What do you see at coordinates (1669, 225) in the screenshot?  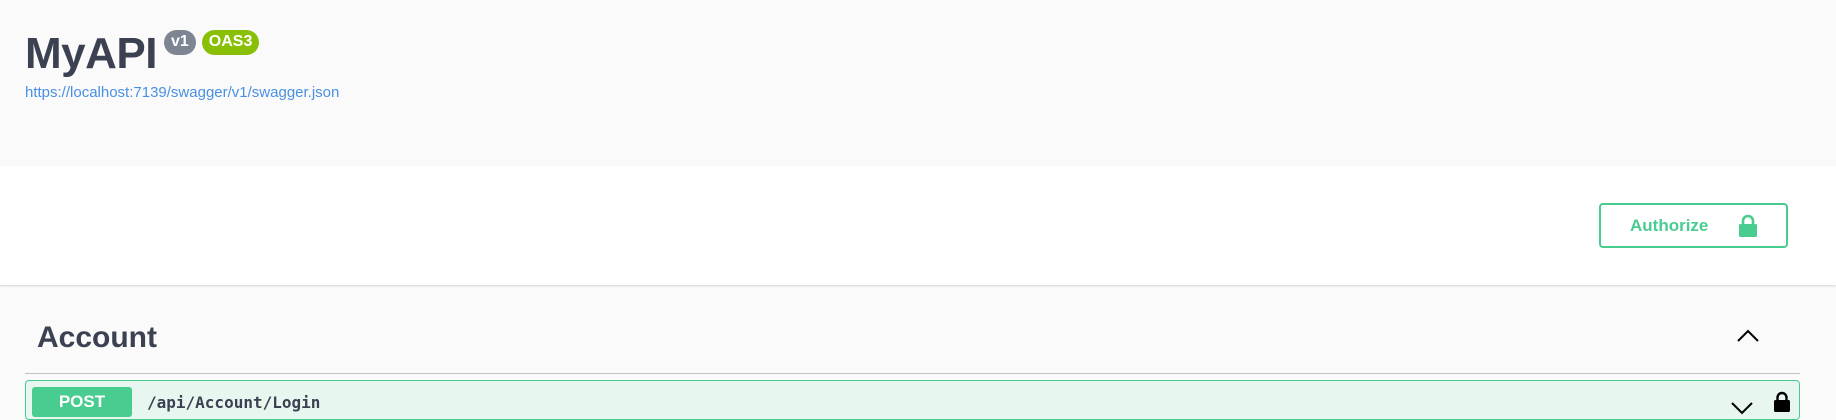 I see `authorize-label: Authorize` at bounding box center [1669, 225].